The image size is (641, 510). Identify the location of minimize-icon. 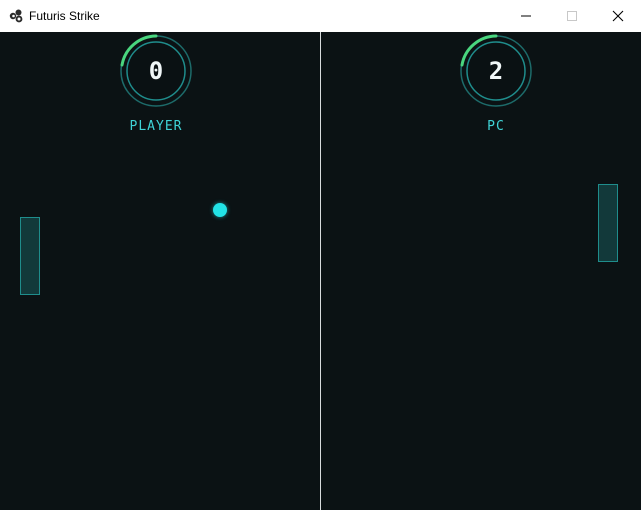
(526, 16).